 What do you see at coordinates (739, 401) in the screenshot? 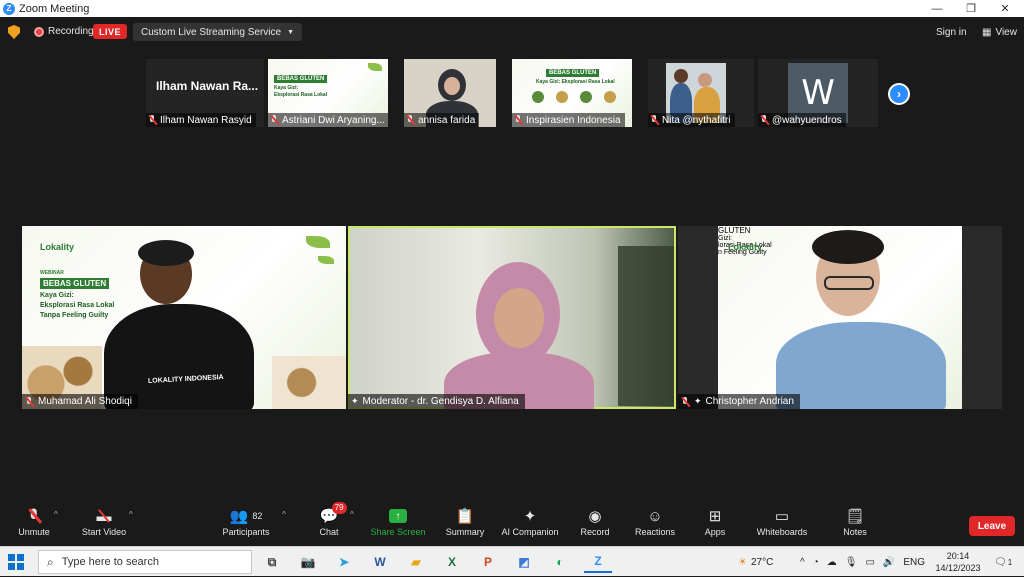
I see `participant-label: ✦ Christopher Andrian` at bounding box center [739, 401].